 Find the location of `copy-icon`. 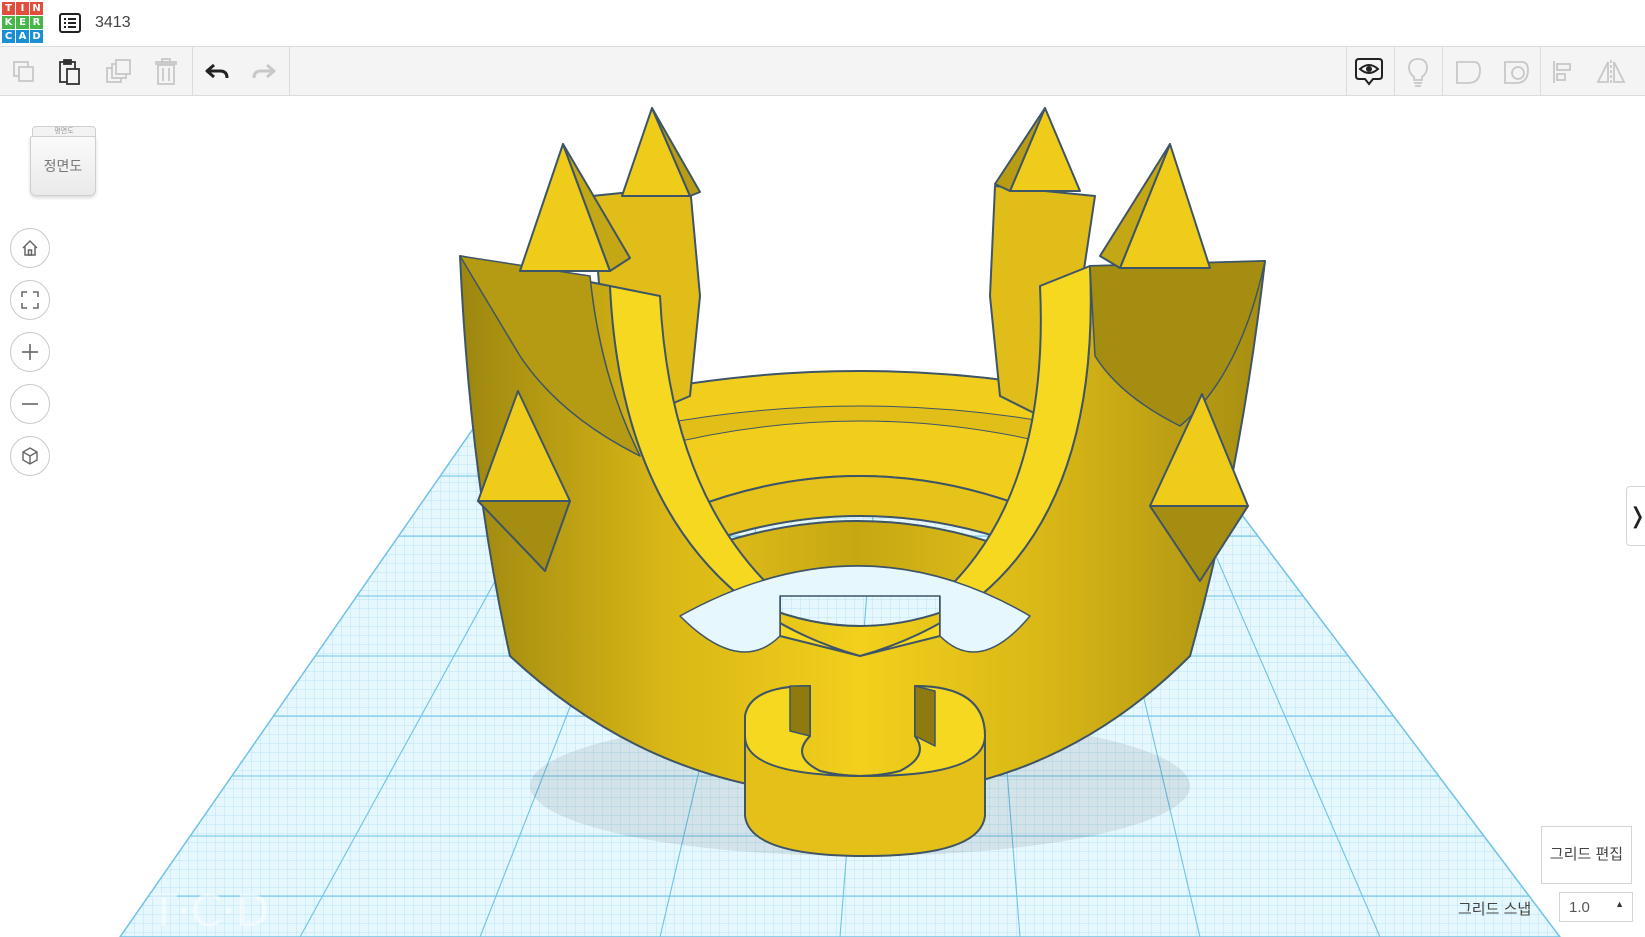

copy-icon is located at coordinates (23, 71).